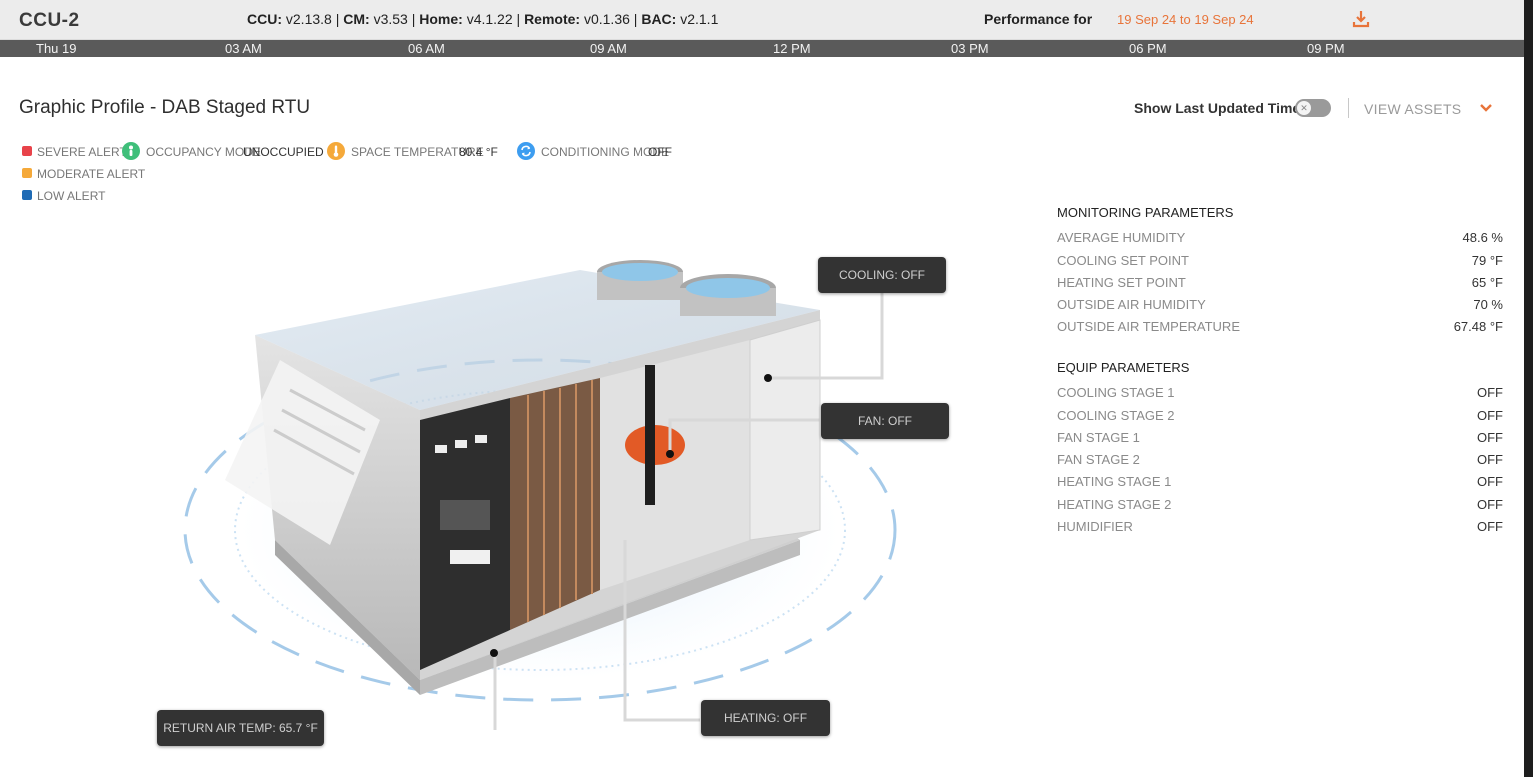 The image size is (1533, 777). I want to click on occupancy-mode-value: UNOCCUPIED, so click(283, 152).